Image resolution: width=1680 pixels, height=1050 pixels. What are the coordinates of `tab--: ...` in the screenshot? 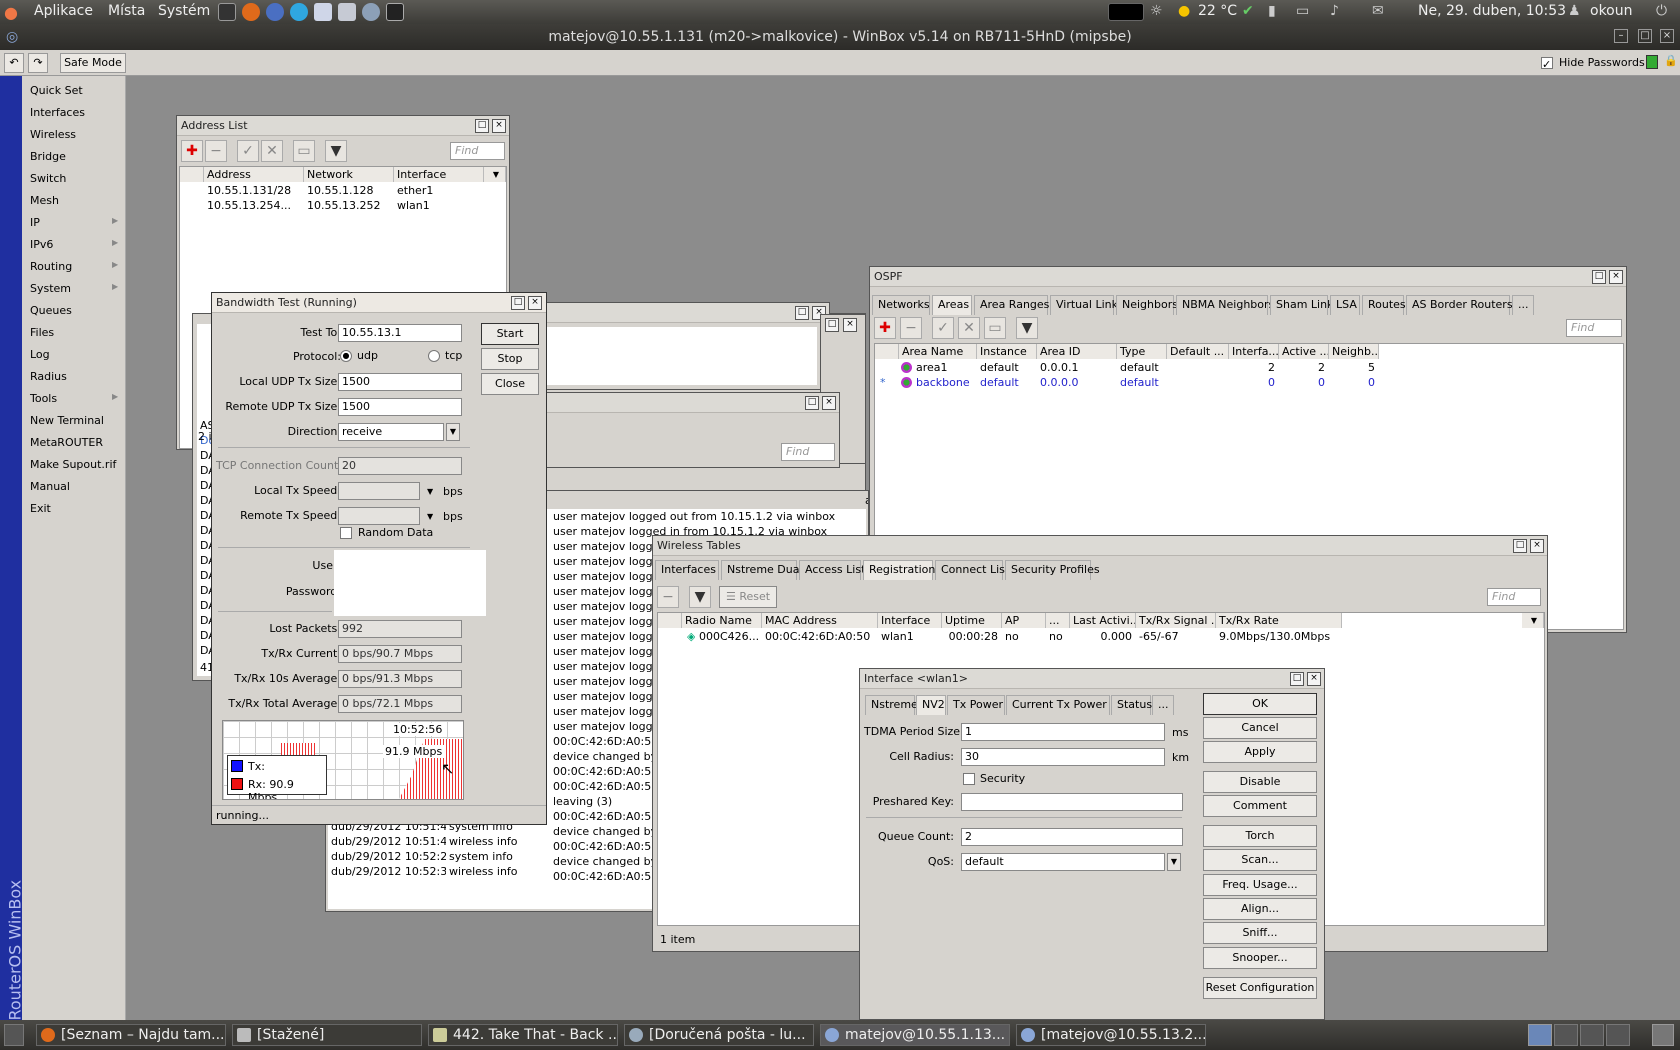 It's located at (1523, 305).